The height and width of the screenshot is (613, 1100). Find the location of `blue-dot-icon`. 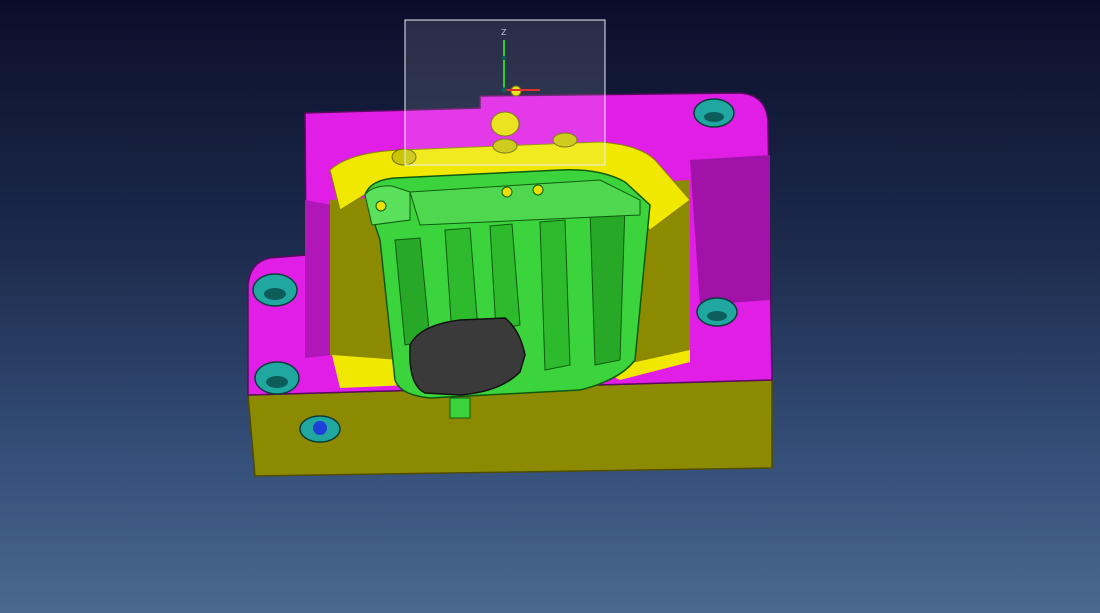

blue-dot-icon is located at coordinates (320, 428).